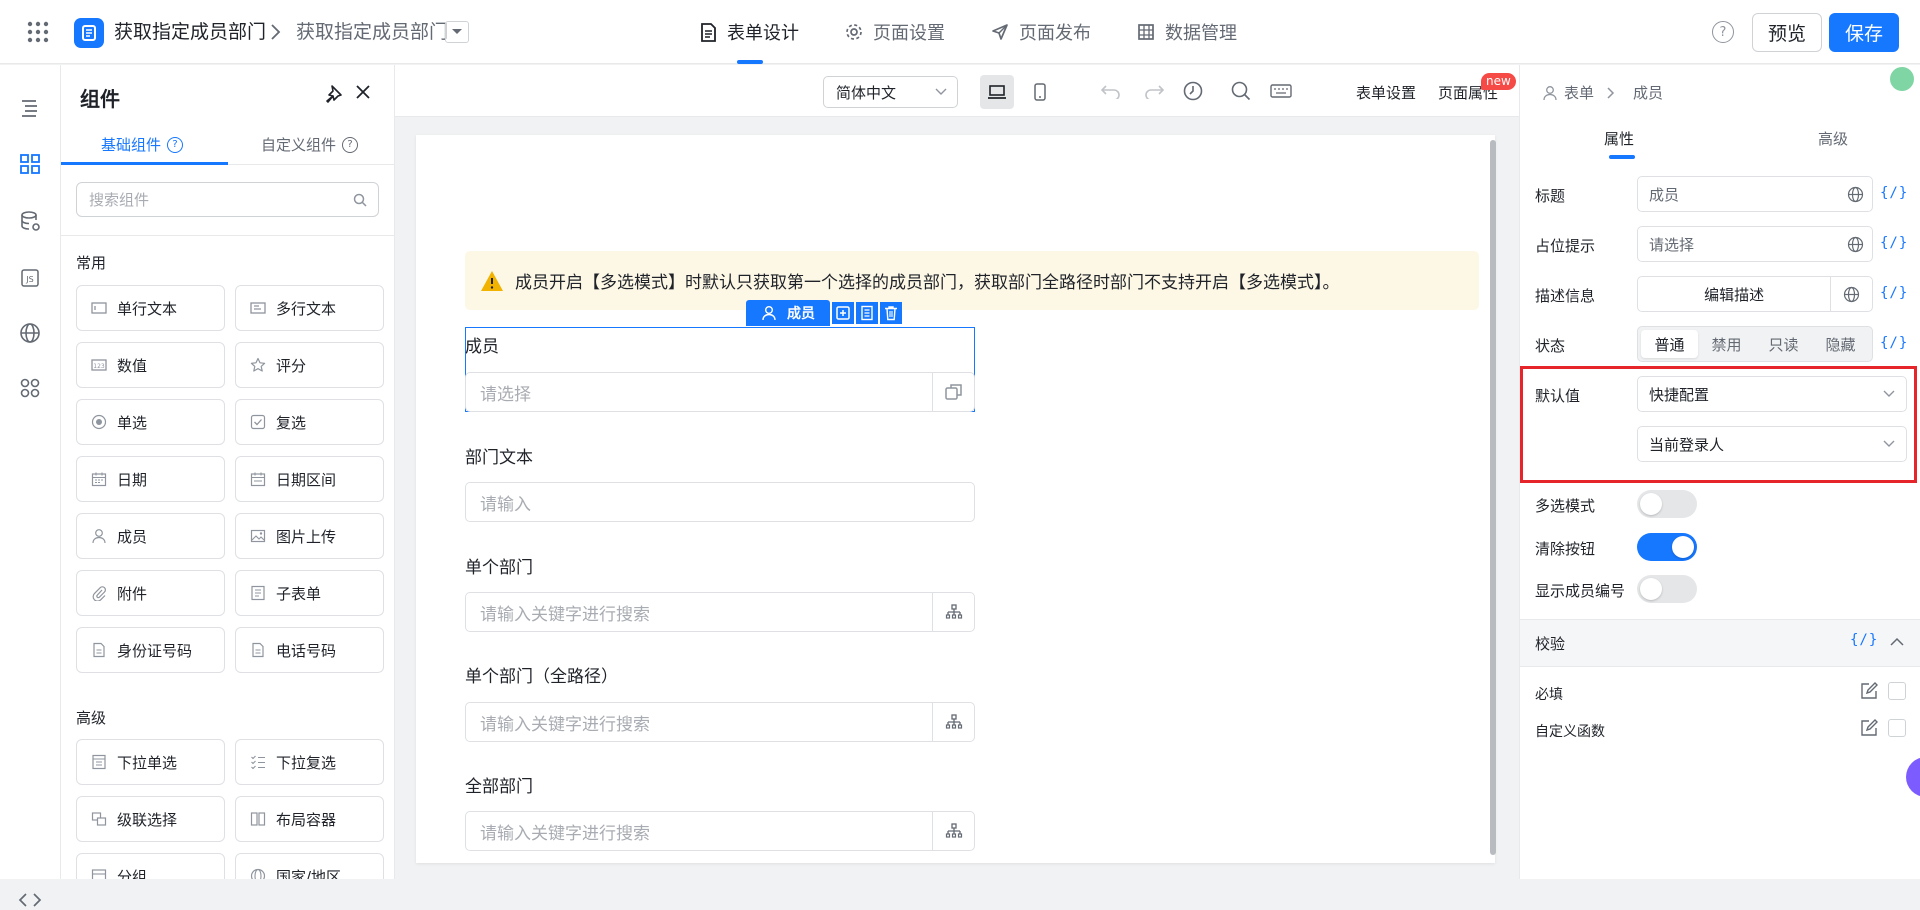 Image resolution: width=1920 pixels, height=910 pixels. What do you see at coordinates (309, 650) in the screenshot?
I see `component-phone: 电话号码` at bounding box center [309, 650].